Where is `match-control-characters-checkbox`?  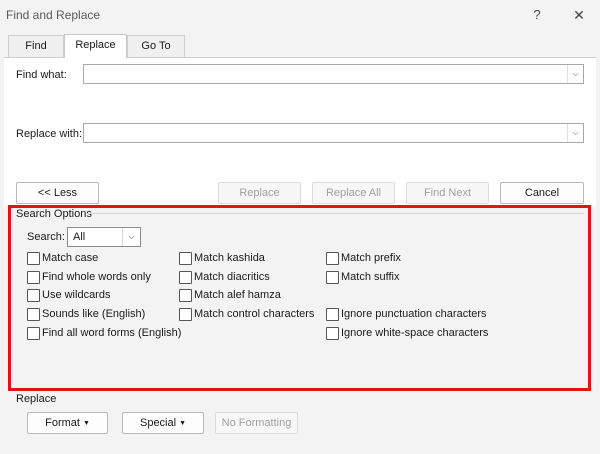 match-control-characters-checkbox is located at coordinates (185, 314).